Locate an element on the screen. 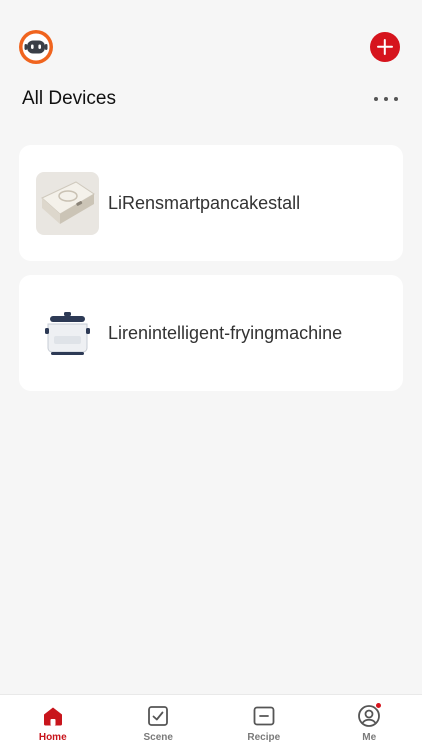  device-card-pancake-stall: LiRensmartpancakestall is located at coordinates (211, 203).